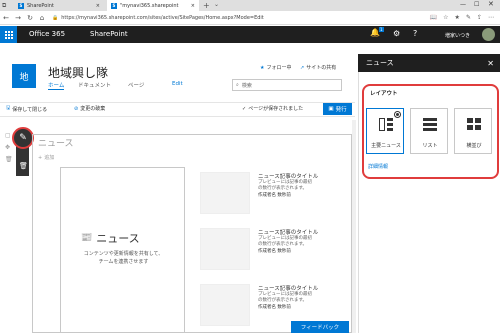 The image size is (500, 333). Describe the element at coordinates (206, 5) in the screenshot. I see `new-tab-icon: +` at that location.